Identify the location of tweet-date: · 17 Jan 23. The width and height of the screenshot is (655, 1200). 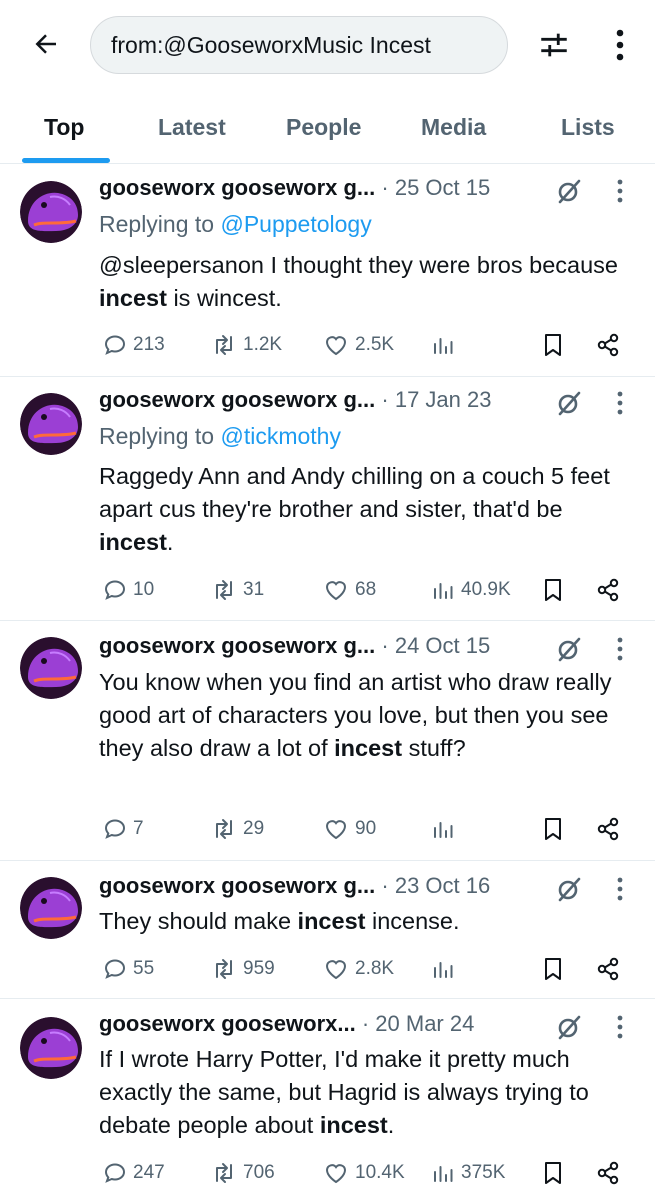
(436, 399).